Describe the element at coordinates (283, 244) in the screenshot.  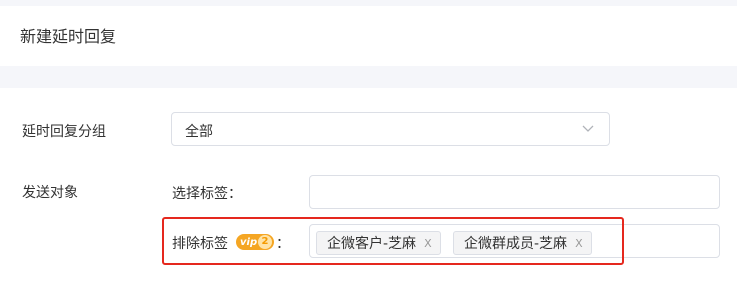
I see `exclude-tags-colon: ：` at that location.